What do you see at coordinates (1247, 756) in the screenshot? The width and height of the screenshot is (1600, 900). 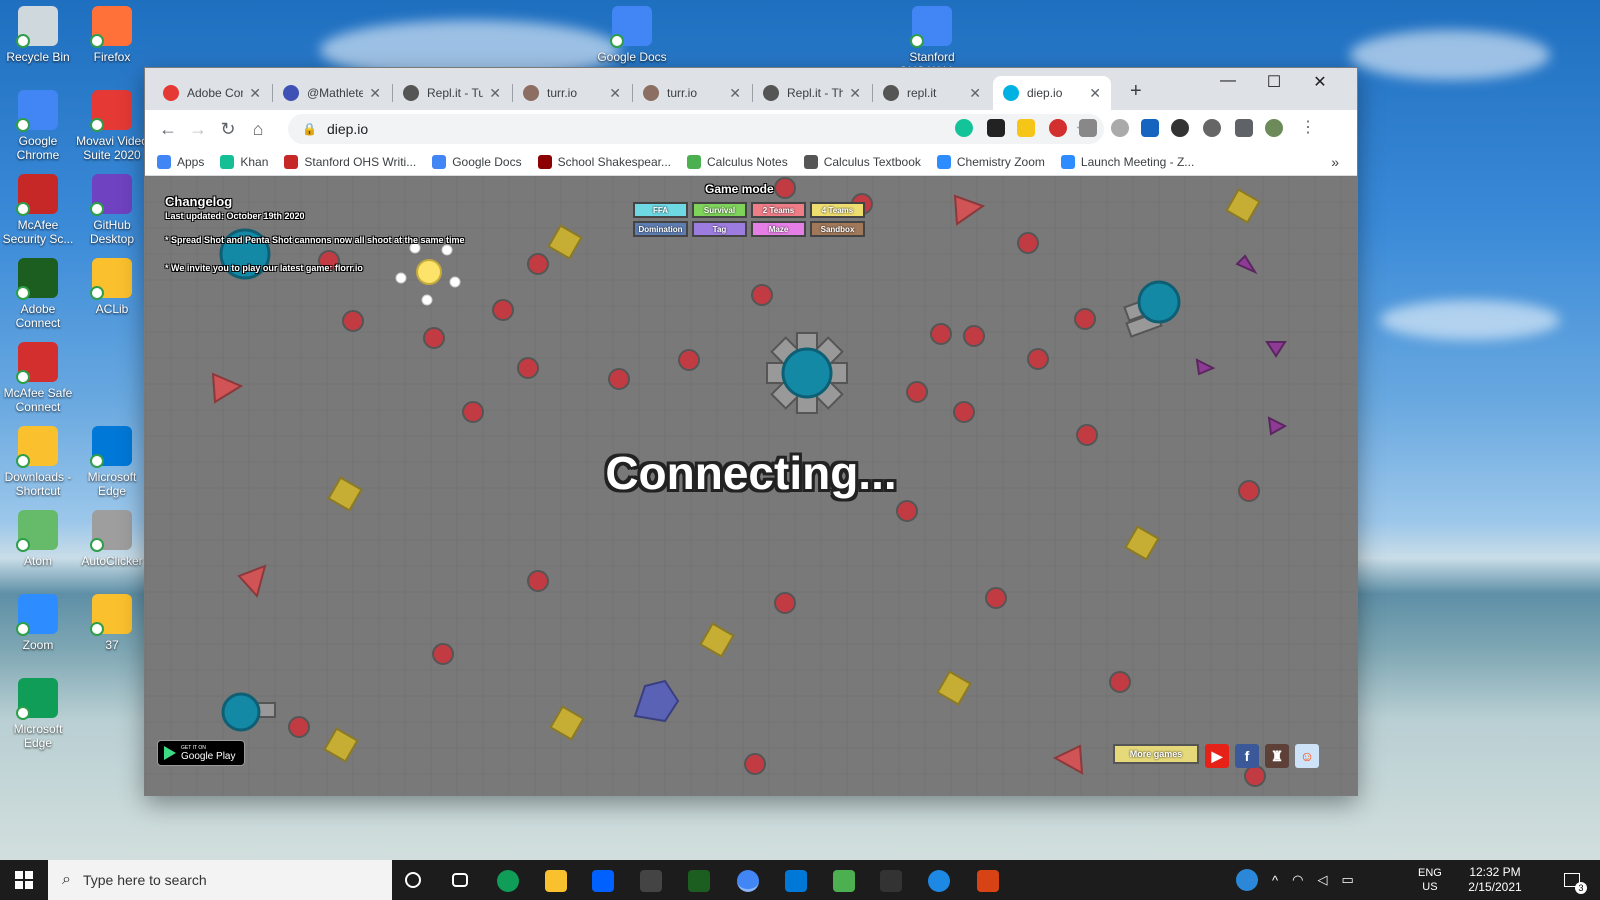 I see `facebook-icon: f` at bounding box center [1247, 756].